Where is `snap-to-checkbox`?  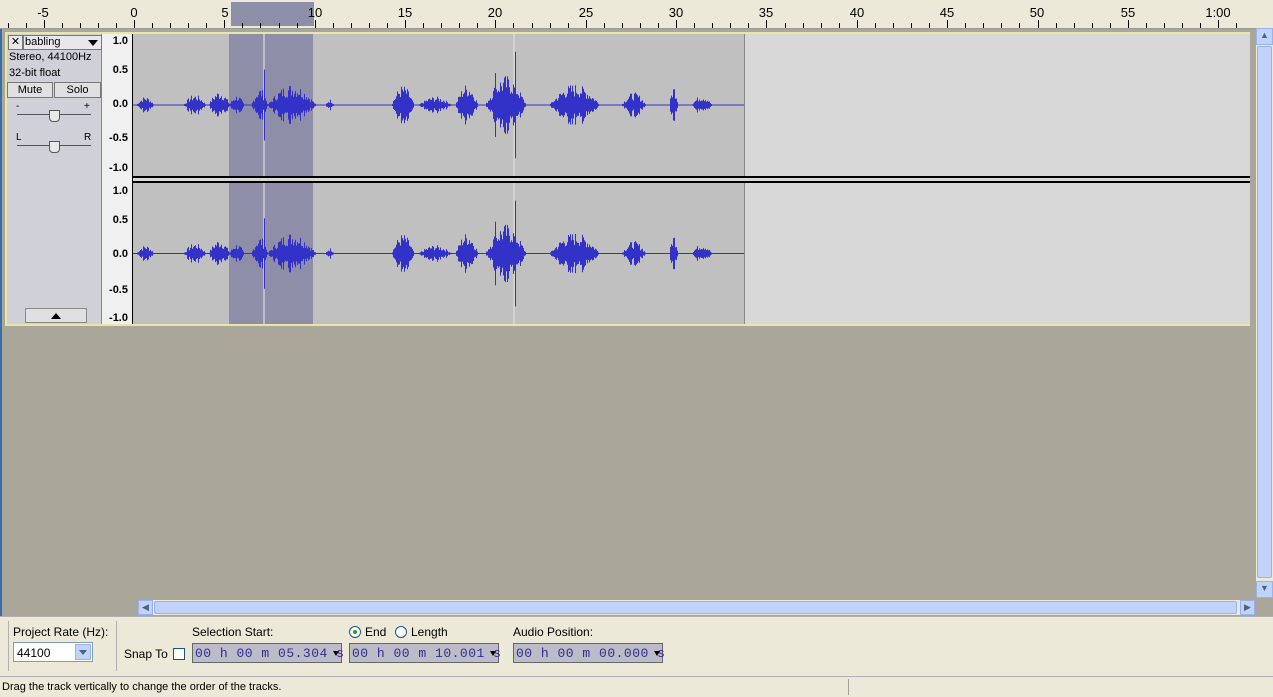 snap-to-checkbox is located at coordinates (179, 654).